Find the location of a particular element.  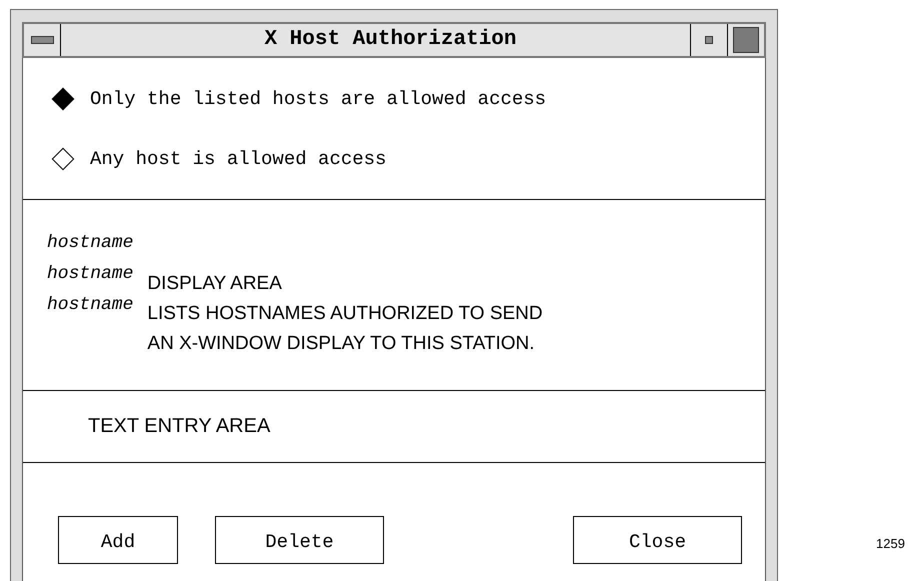

maximize-icon is located at coordinates (746, 40).